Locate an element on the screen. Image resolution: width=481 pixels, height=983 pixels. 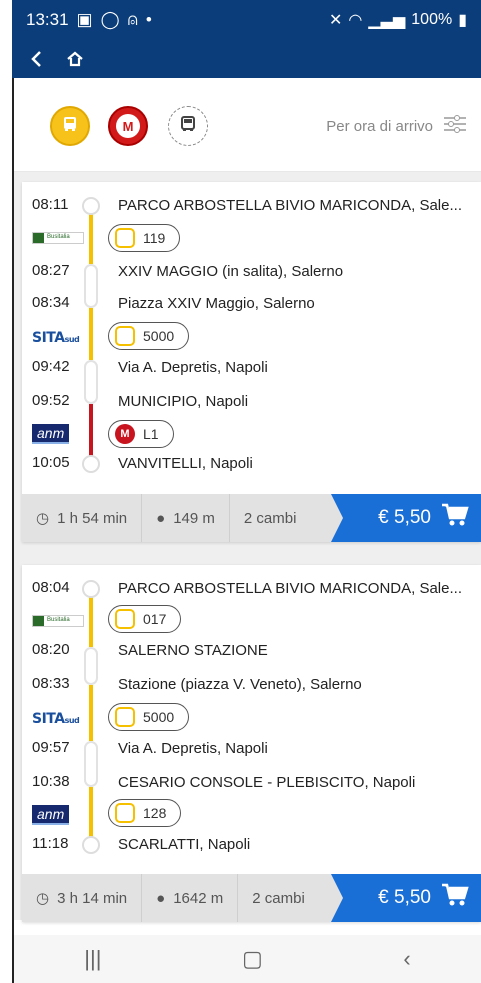
status-time: 13:31 is located at coordinates (47, 19).